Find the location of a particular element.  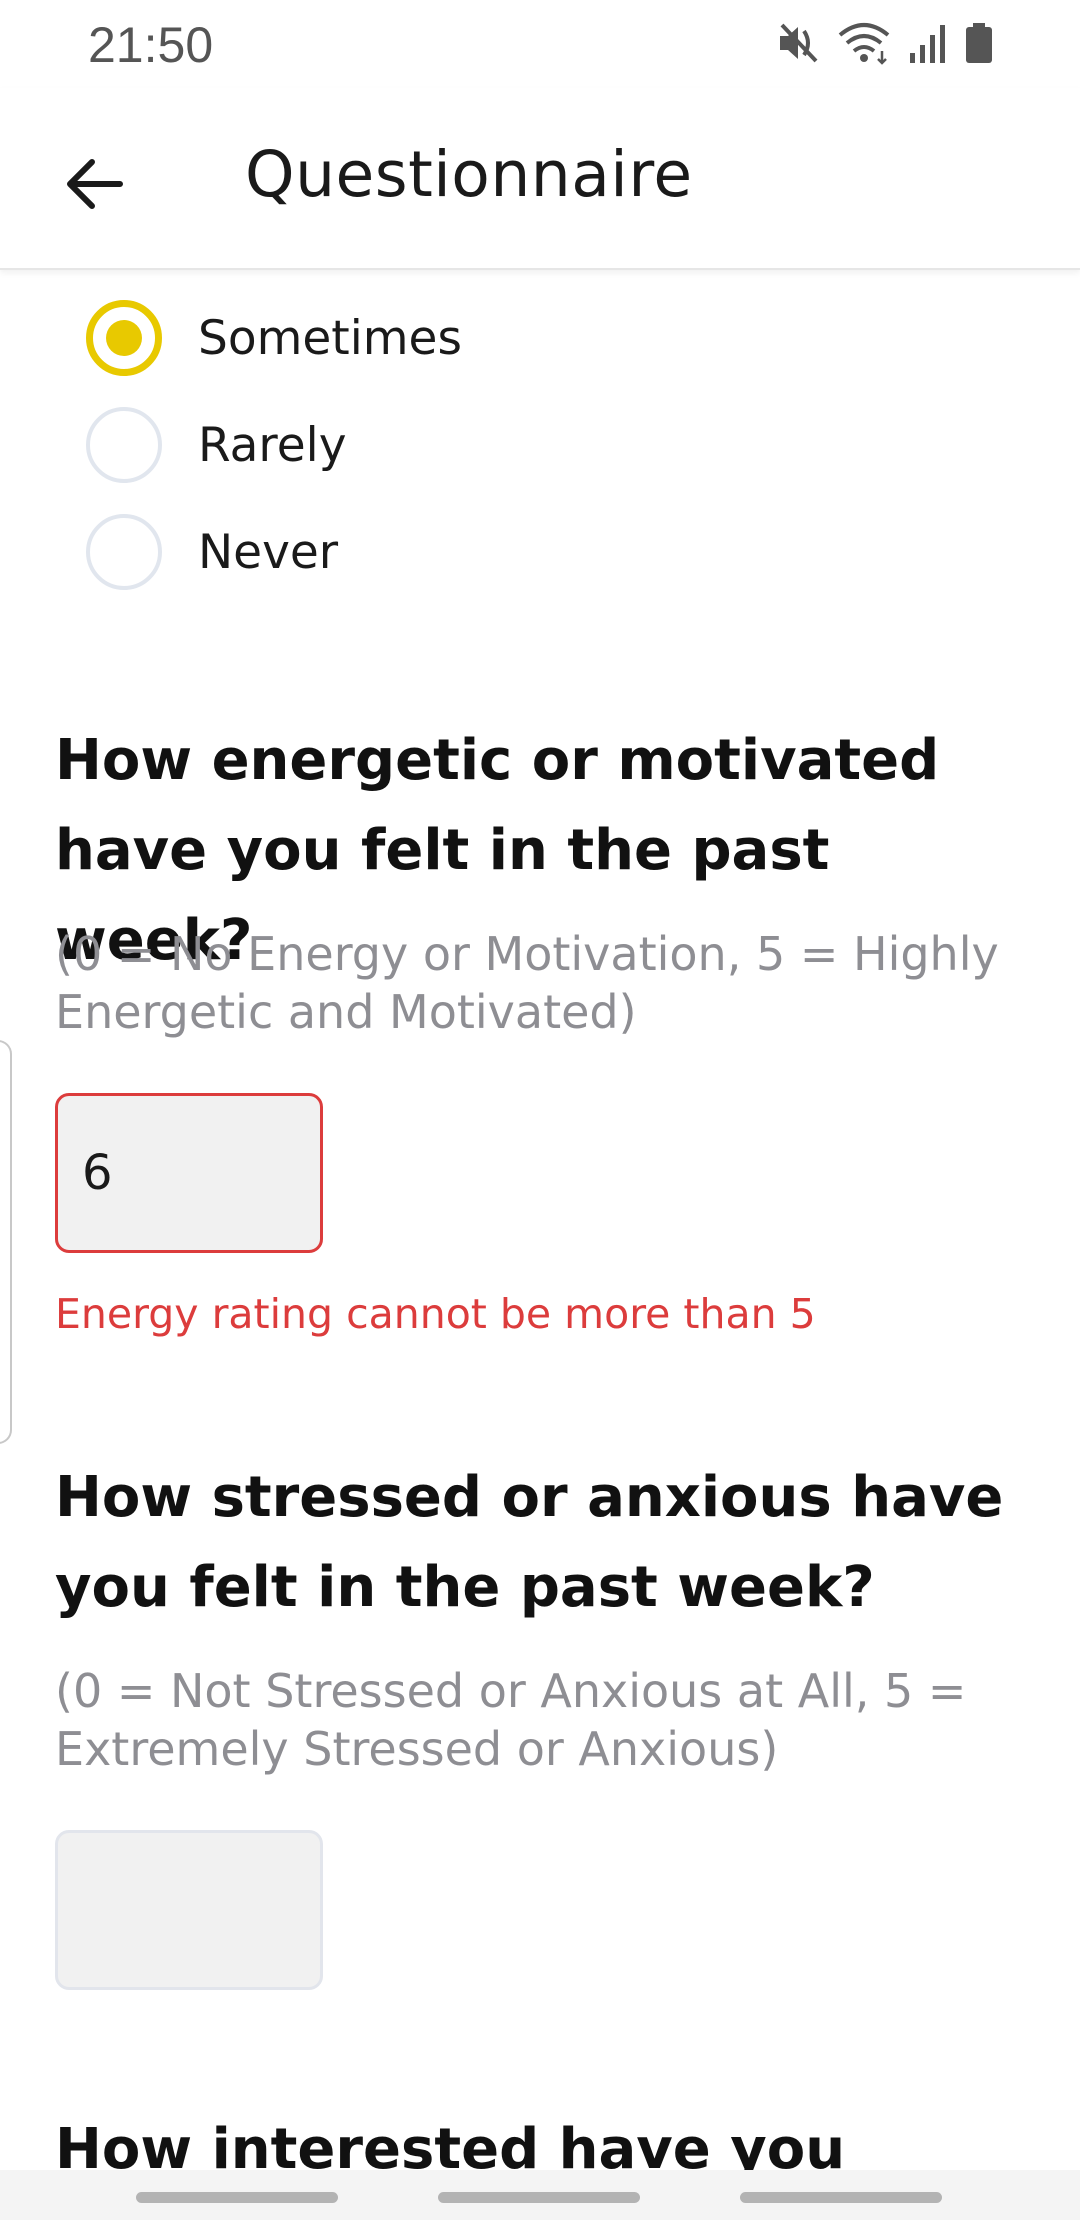

page-title: Questionnaire is located at coordinates (469, 174).